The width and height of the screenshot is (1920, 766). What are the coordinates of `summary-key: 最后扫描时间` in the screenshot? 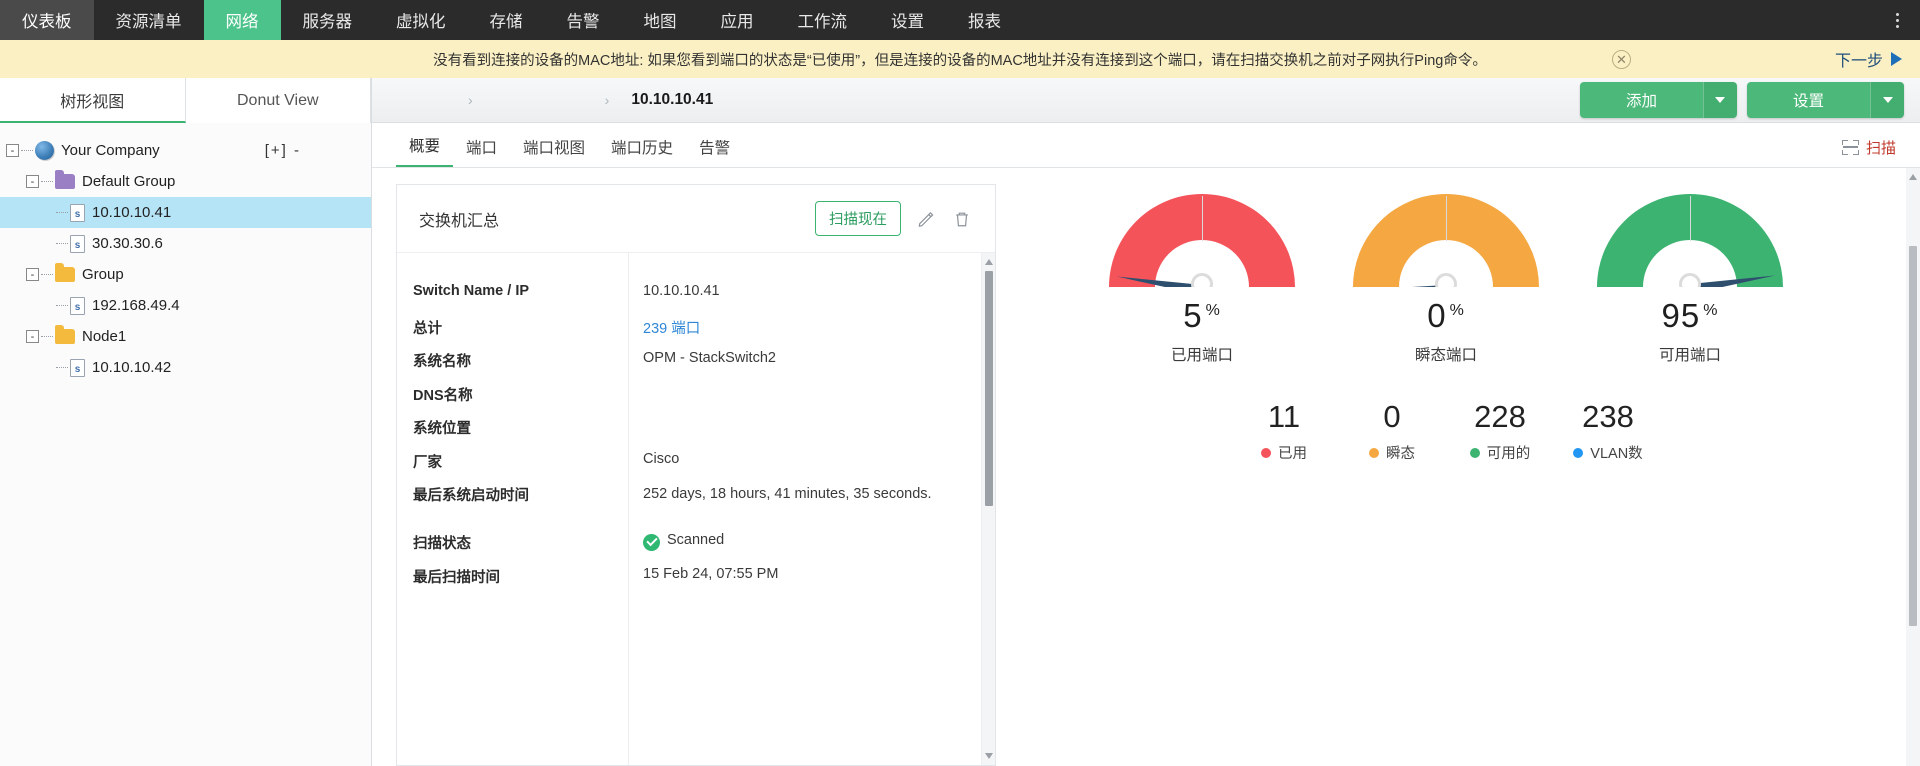 It's located at (456, 577).